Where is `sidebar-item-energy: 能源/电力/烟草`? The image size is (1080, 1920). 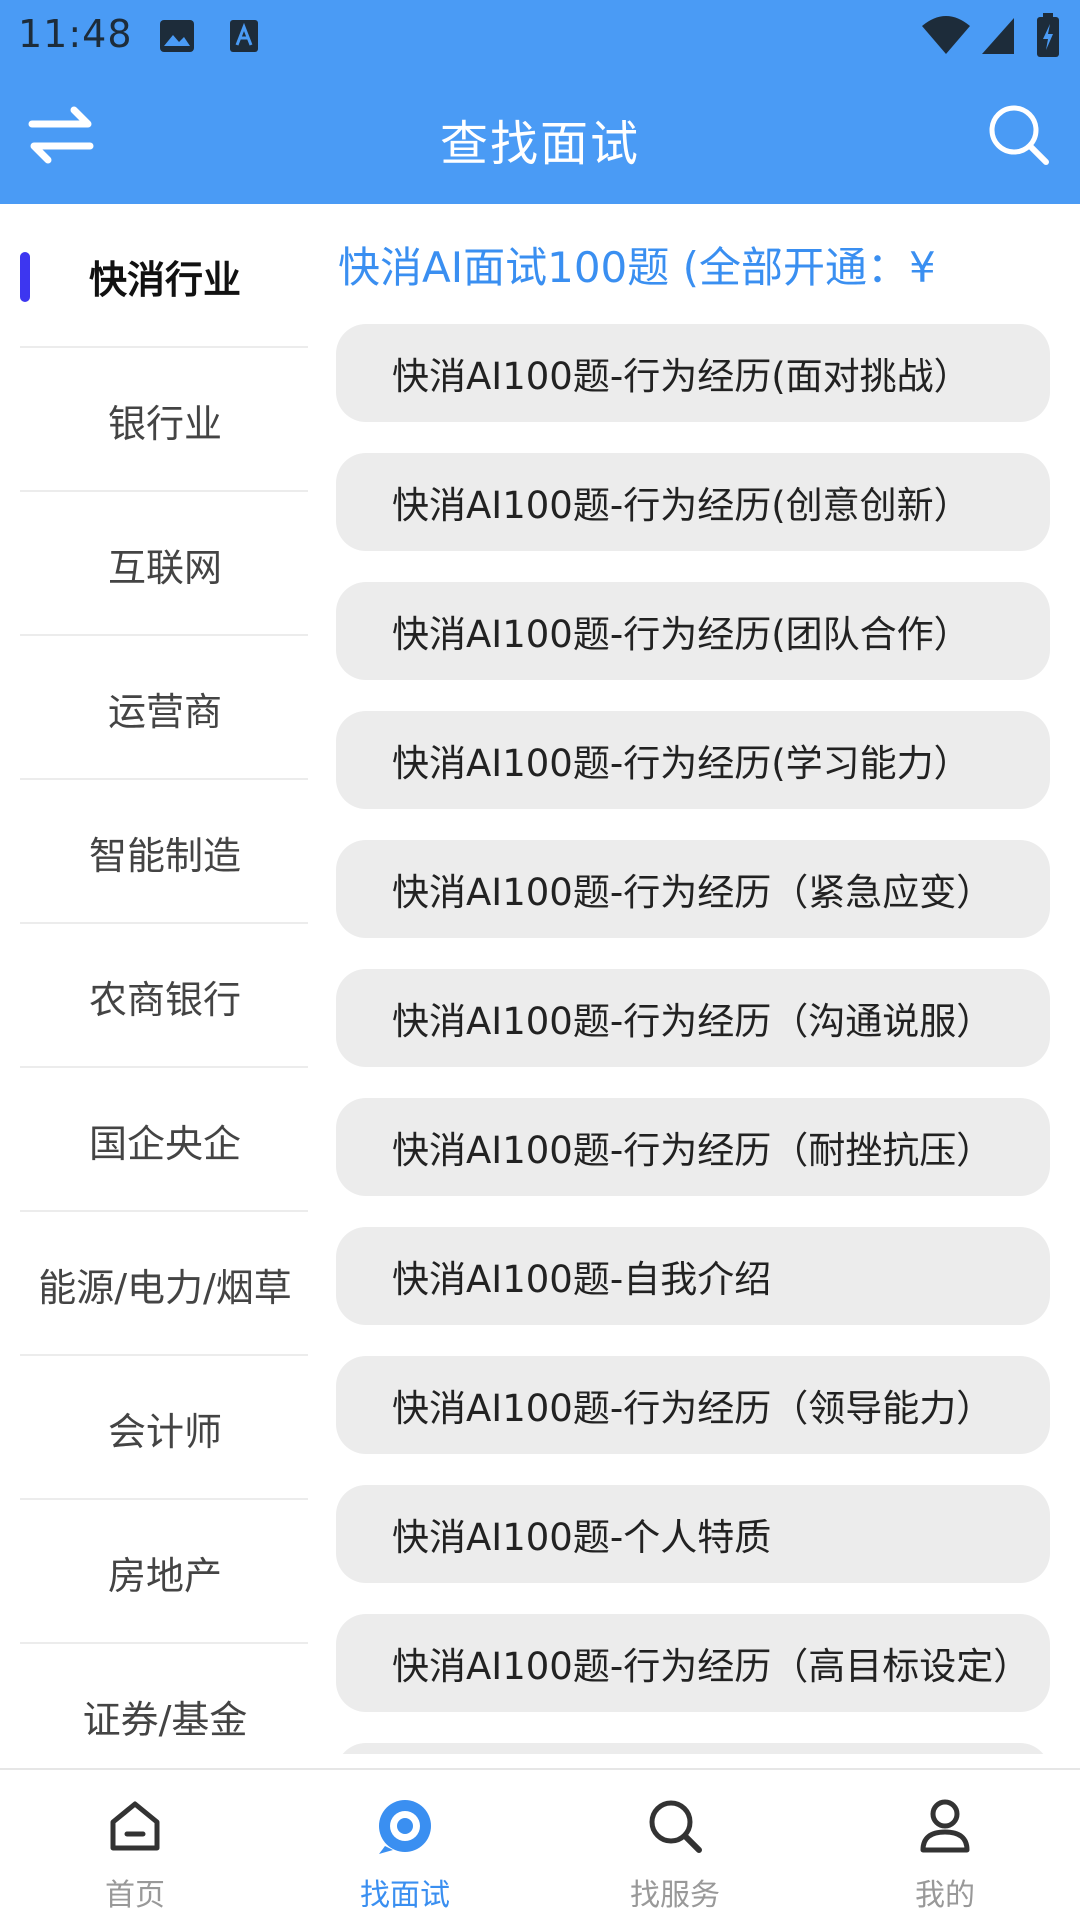
sidebar-item-energy: 能源/电力/烟草 is located at coordinates (165, 1284).